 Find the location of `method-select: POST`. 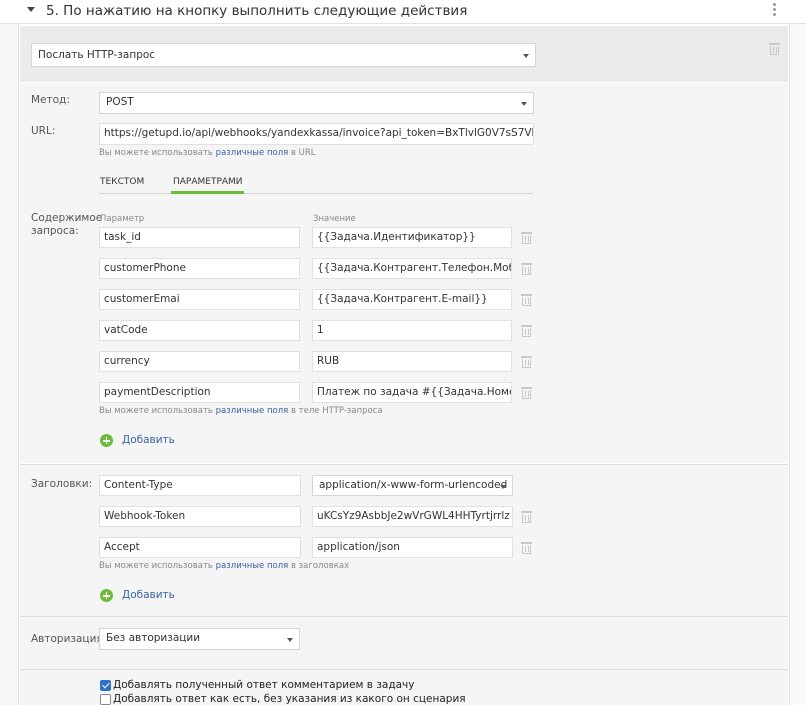

method-select: POST is located at coordinates (316, 103).